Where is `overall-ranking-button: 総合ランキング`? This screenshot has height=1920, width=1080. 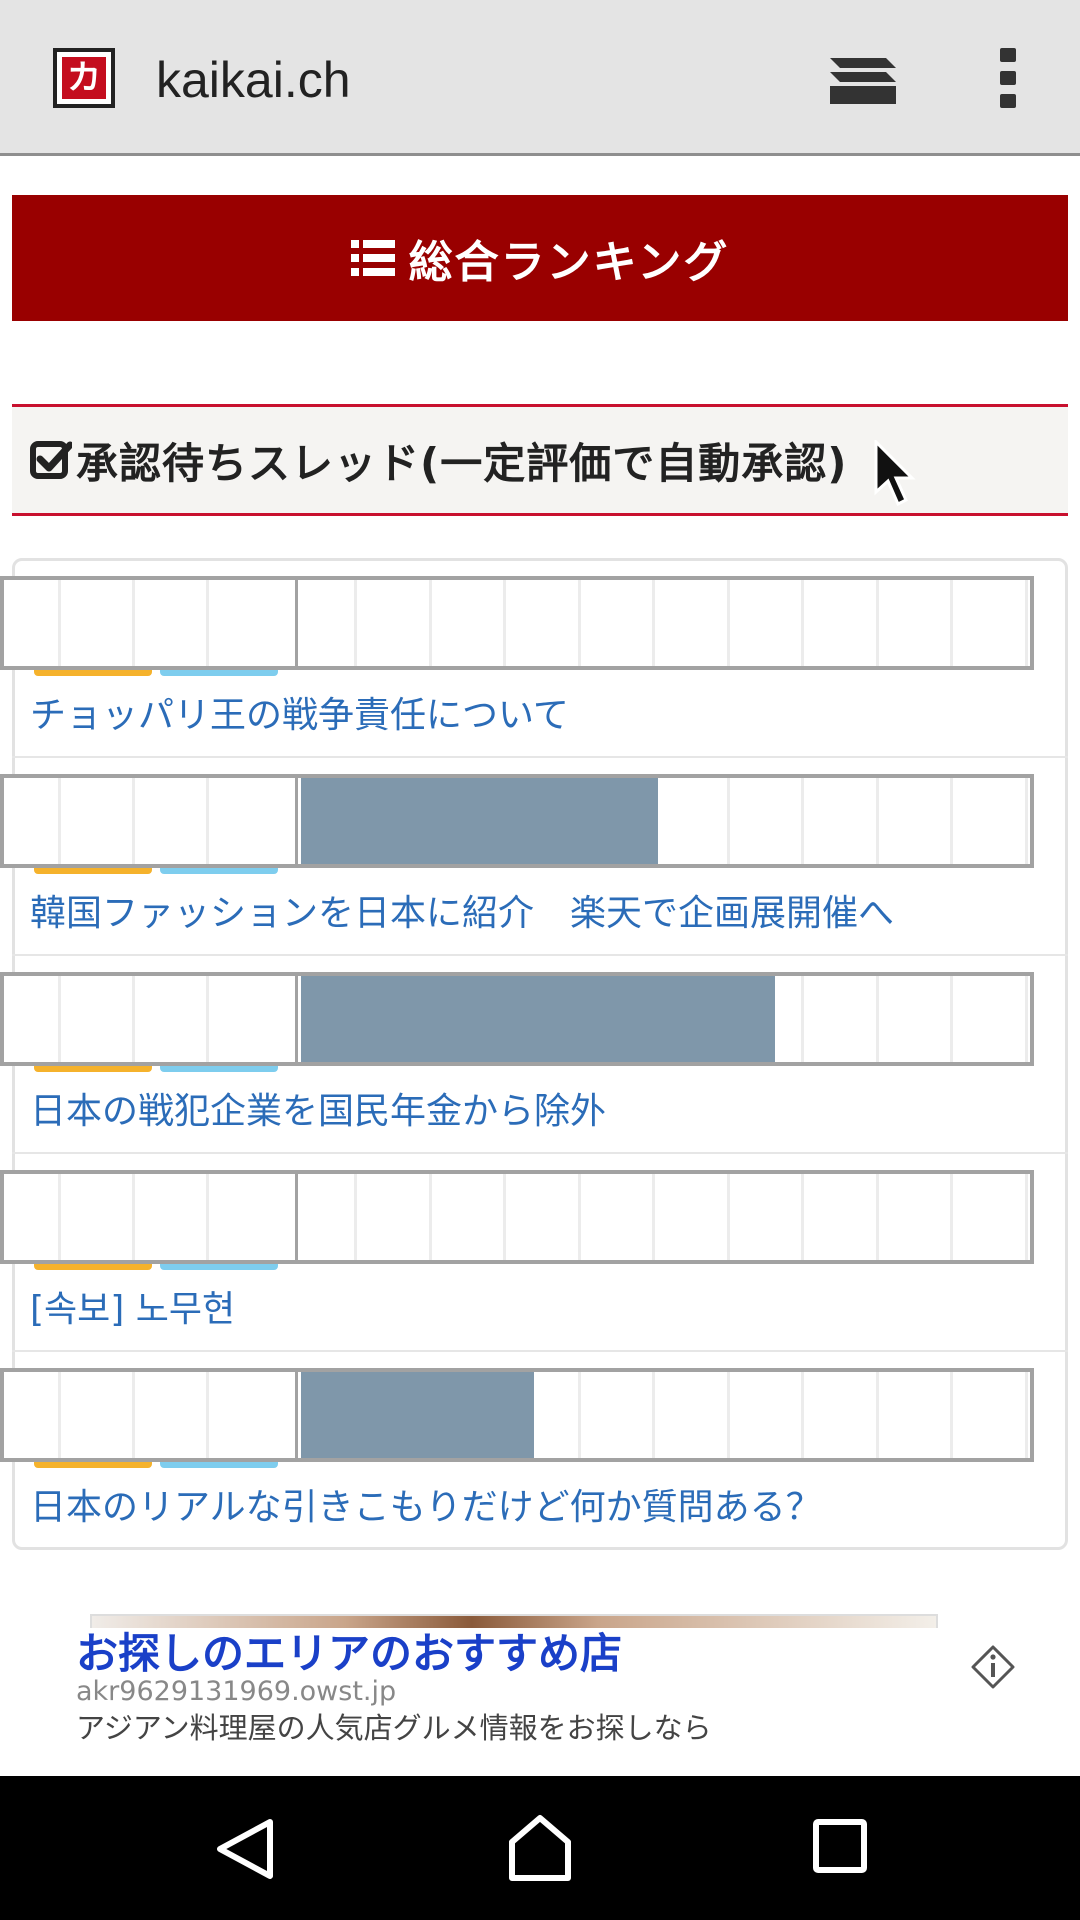 overall-ranking-button: 総合ランキング is located at coordinates (540, 258).